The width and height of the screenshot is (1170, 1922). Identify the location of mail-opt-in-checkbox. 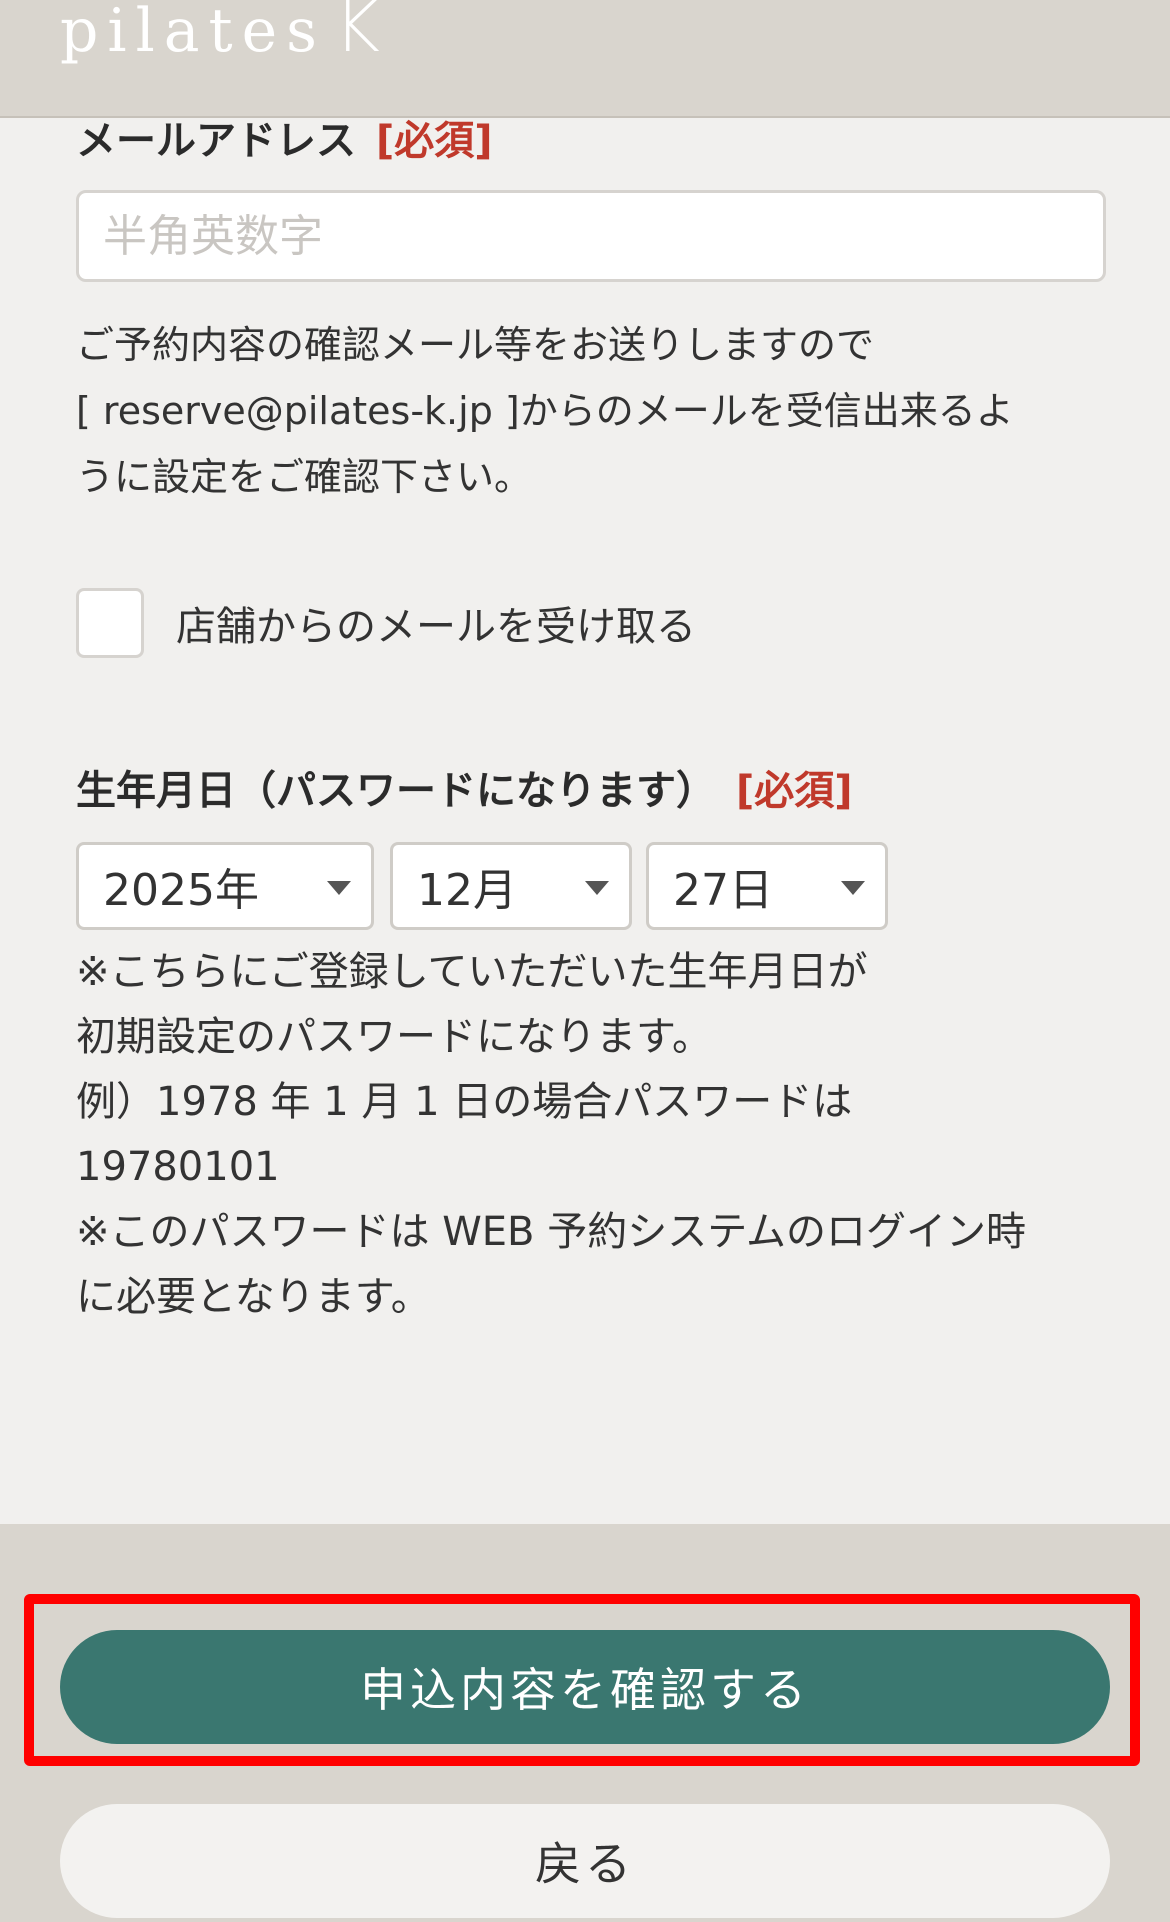
(110, 623).